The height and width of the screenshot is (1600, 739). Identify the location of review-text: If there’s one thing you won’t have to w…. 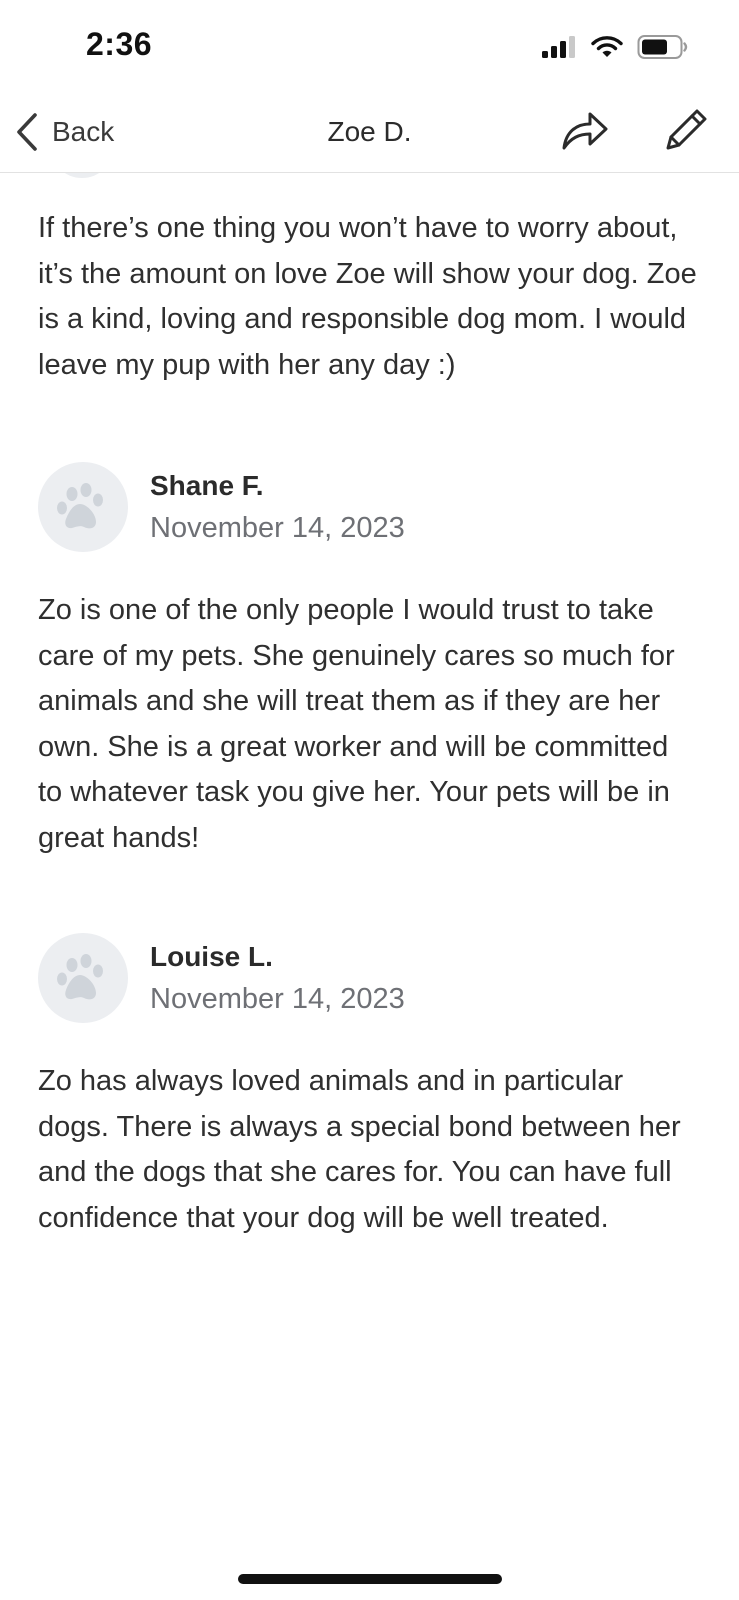
(367, 296).